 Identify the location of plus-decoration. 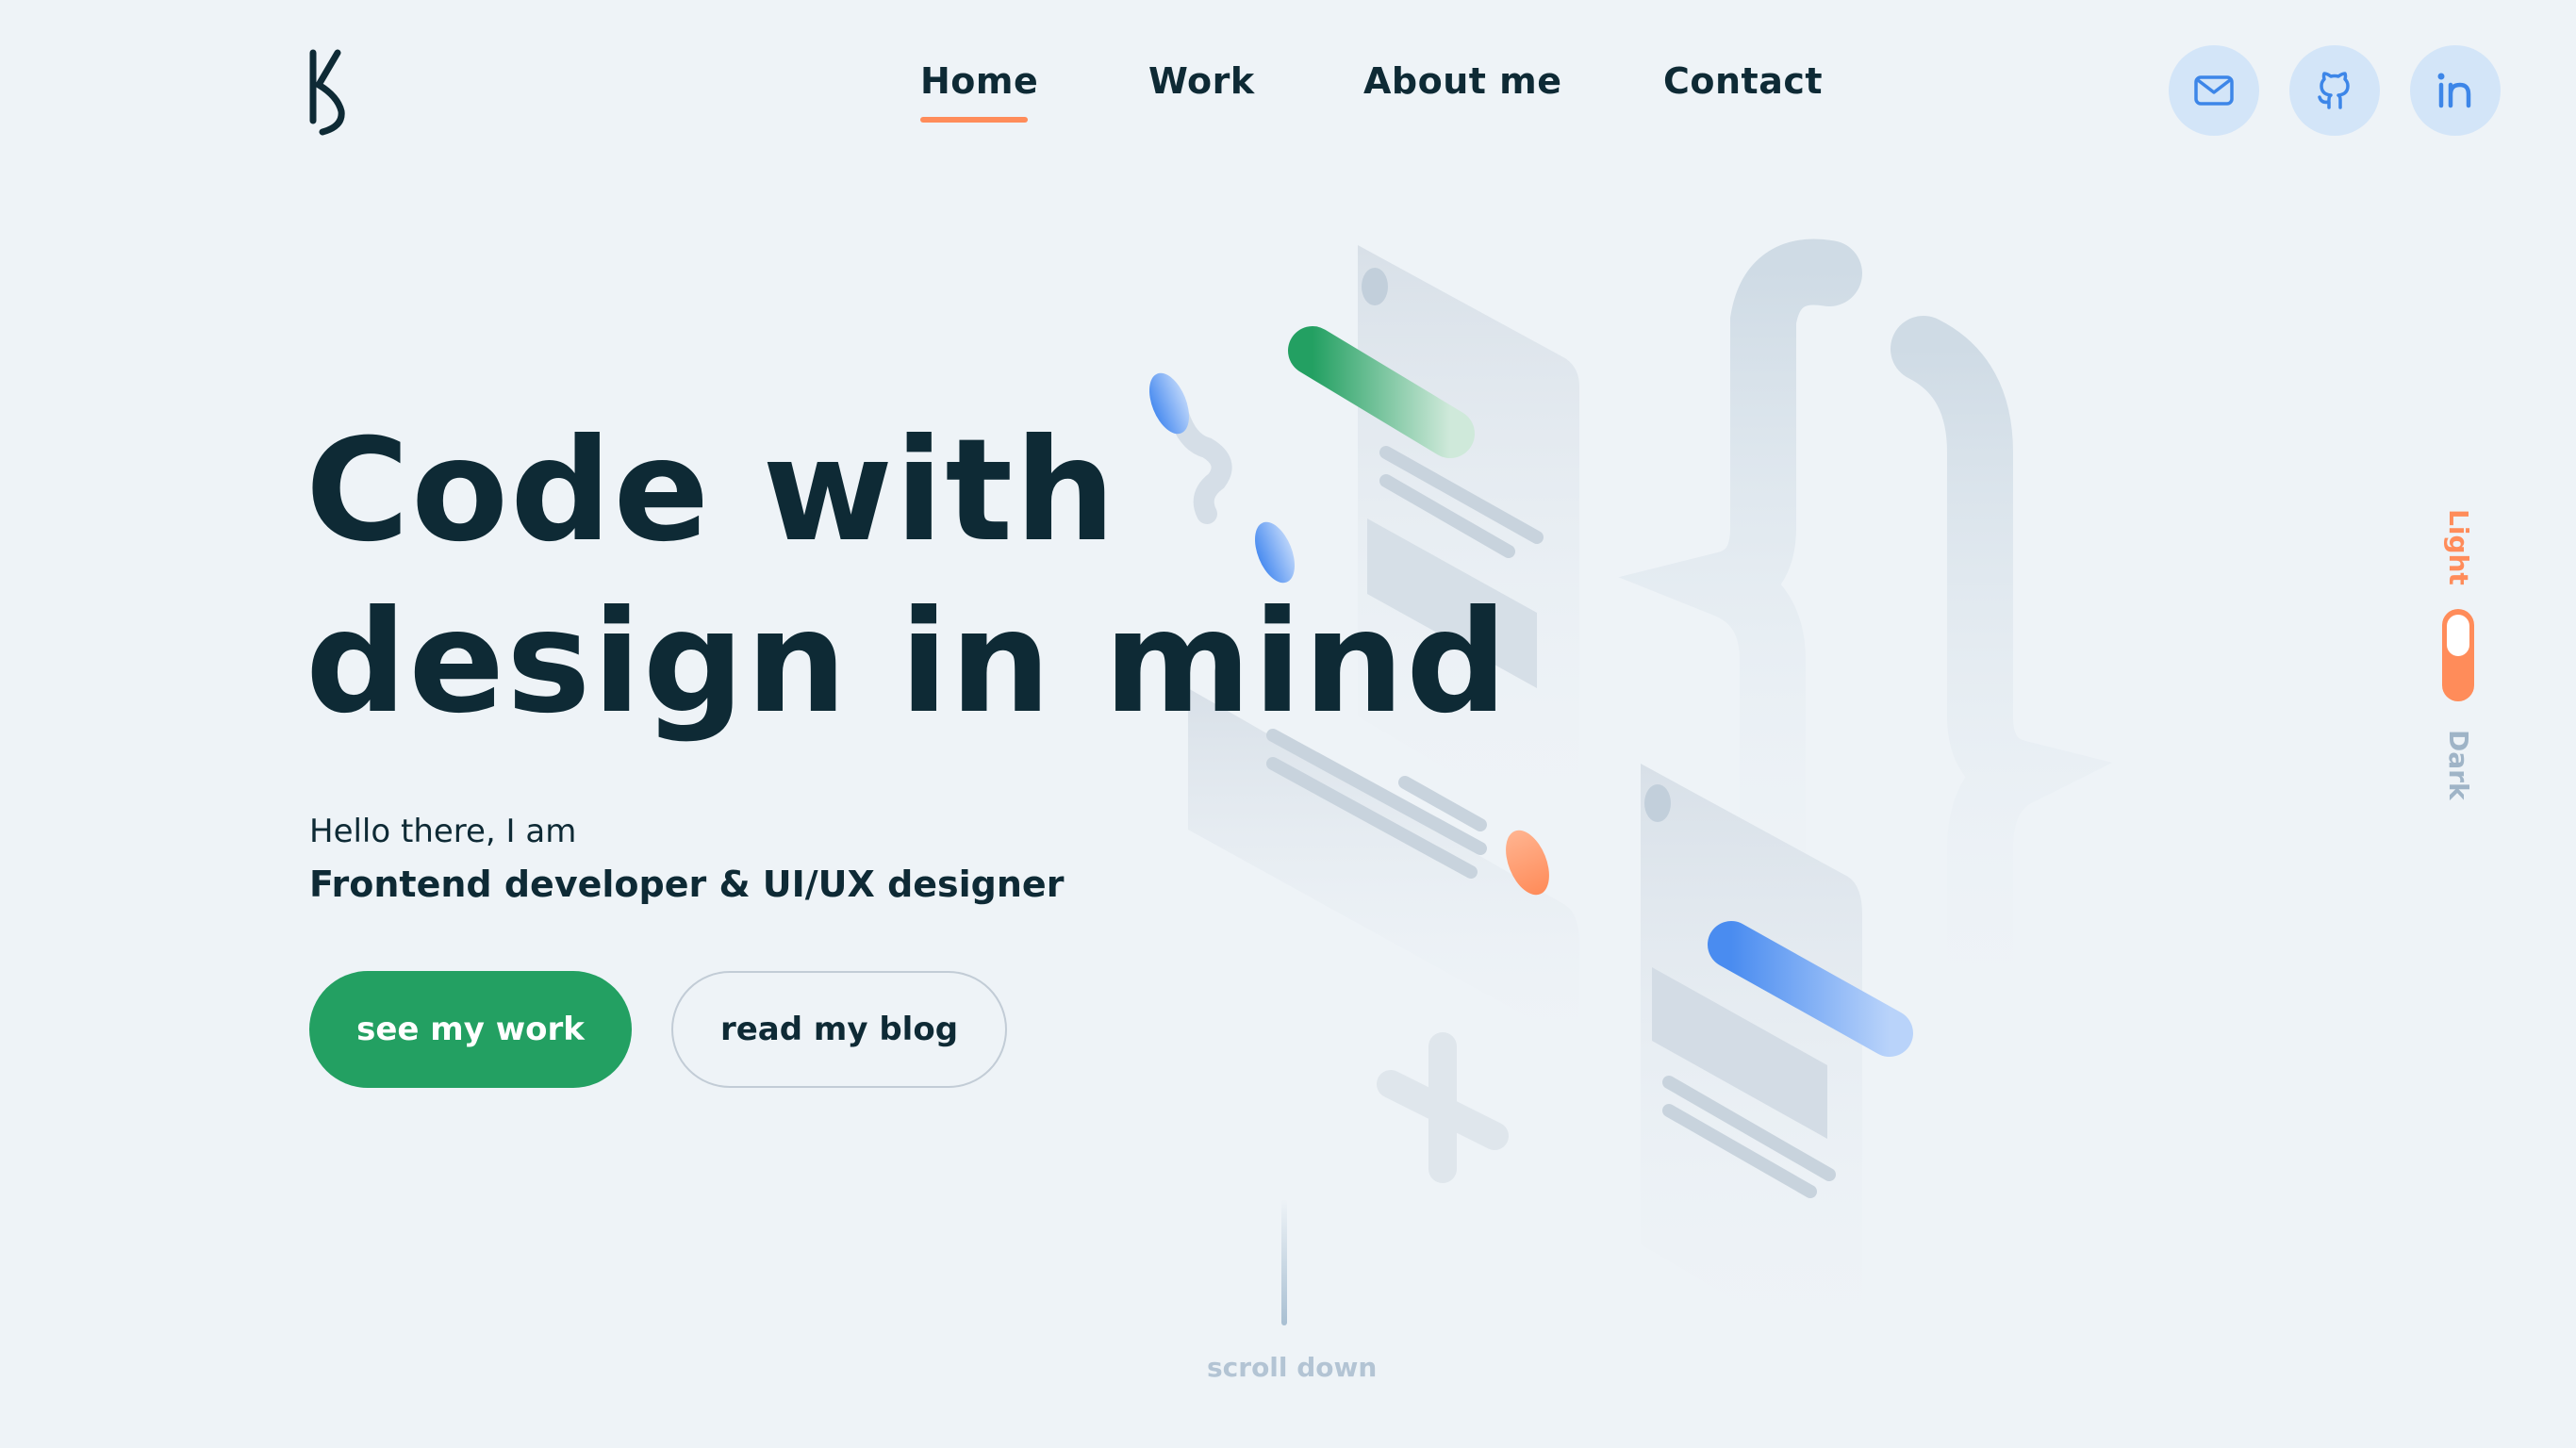
(1443, 1107).